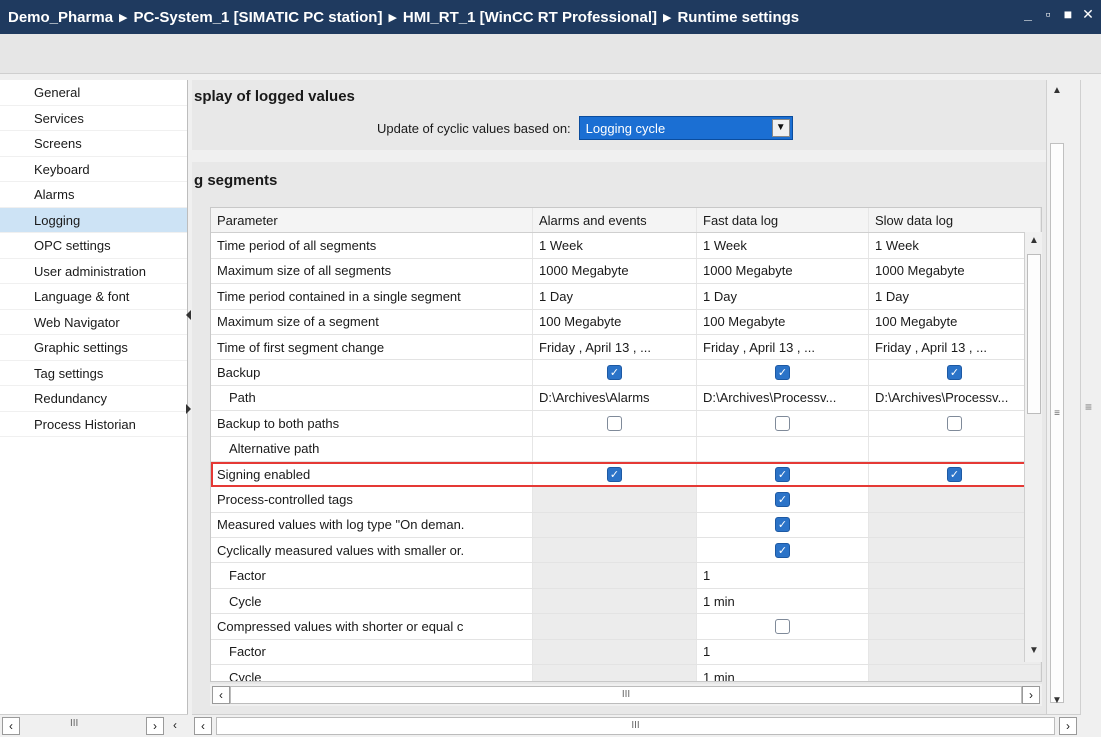 The height and width of the screenshot is (737, 1101). What do you see at coordinates (93, 297) in the screenshot?
I see `nav-item-language-font: Language & font` at bounding box center [93, 297].